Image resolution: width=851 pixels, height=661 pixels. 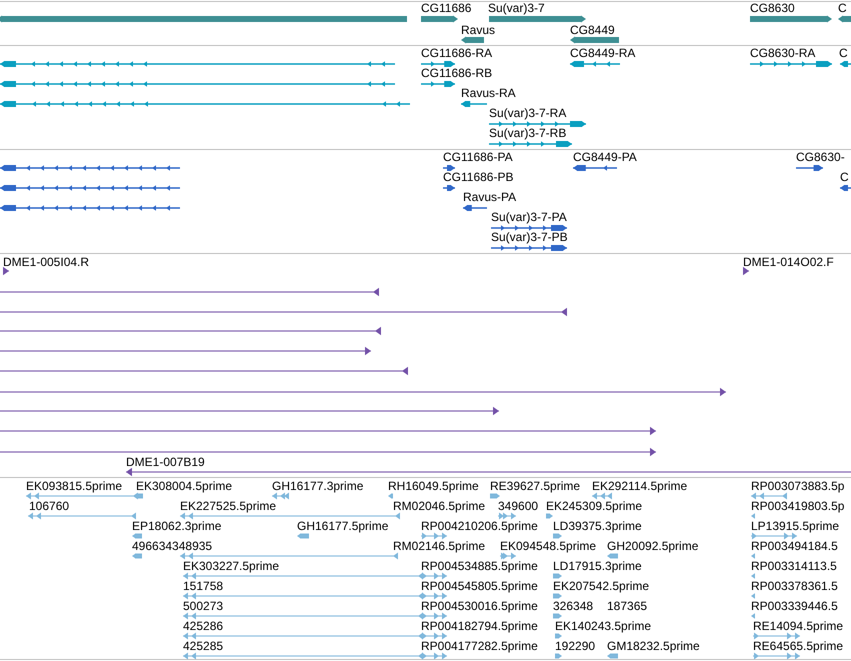 I want to click on feature-label: EK308004.5prime, so click(x=184, y=486).